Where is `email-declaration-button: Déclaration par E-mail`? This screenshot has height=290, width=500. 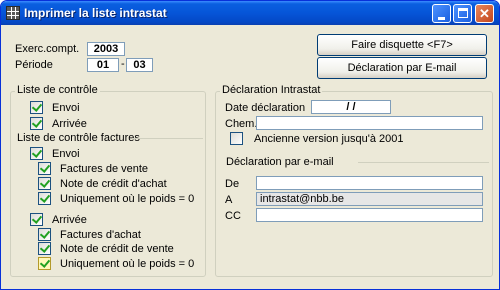 email-declaration-button: Déclaration par E-mail is located at coordinates (402, 68).